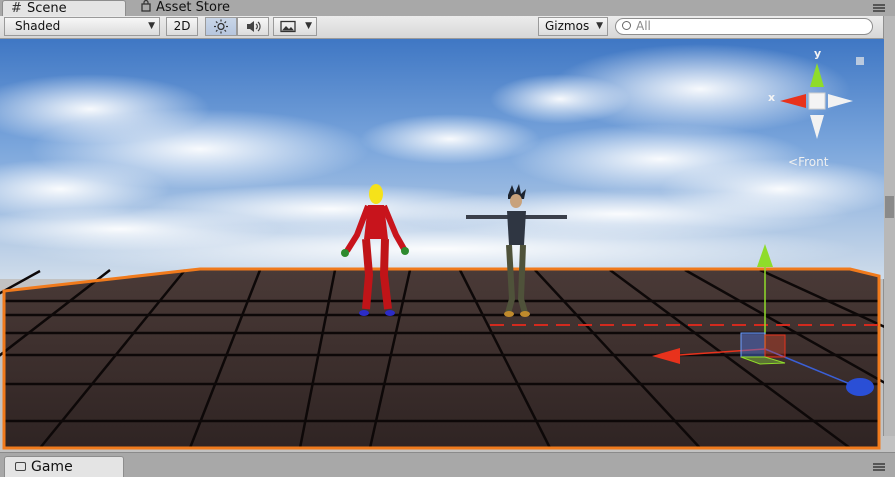  I want to click on toggle-2d-button: 2D, so click(182, 26).